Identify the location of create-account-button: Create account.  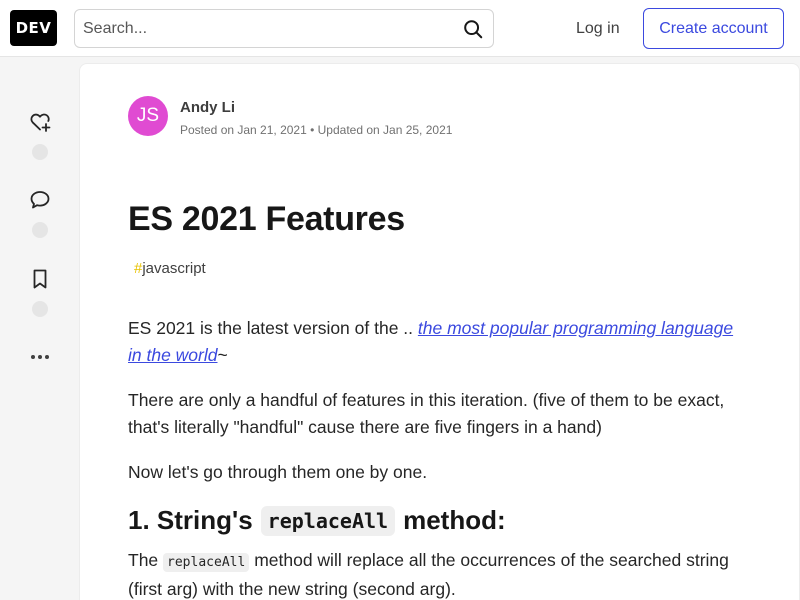
(713, 28).